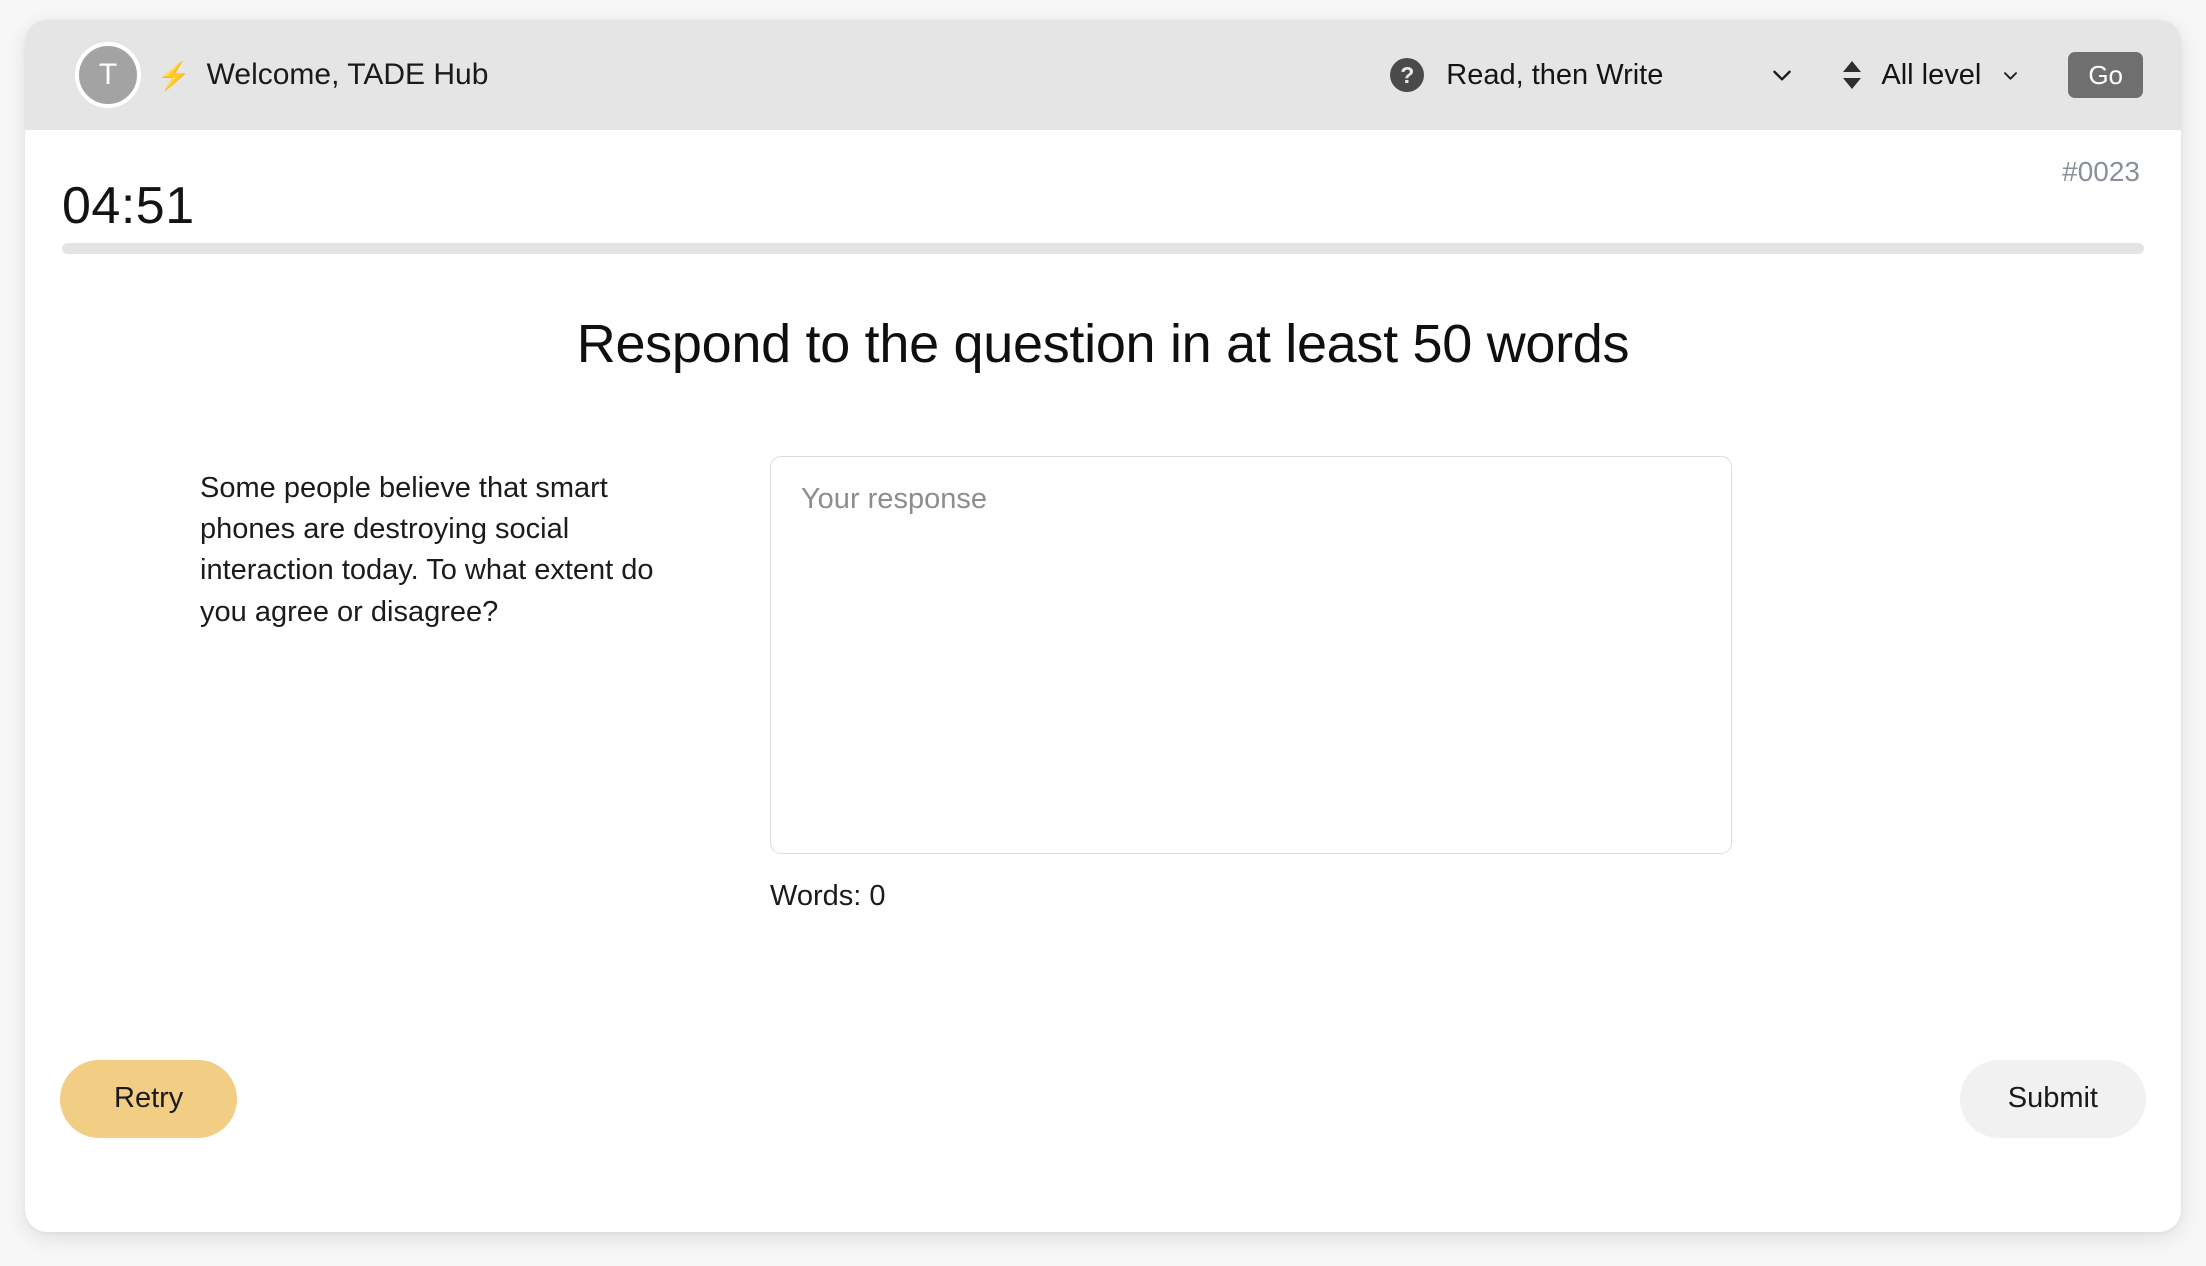 Image resolution: width=2206 pixels, height=1266 pixels. Describe the element at coordinates (1782, 75) in the screenshot. I see `chevron-down-icon` at that location.